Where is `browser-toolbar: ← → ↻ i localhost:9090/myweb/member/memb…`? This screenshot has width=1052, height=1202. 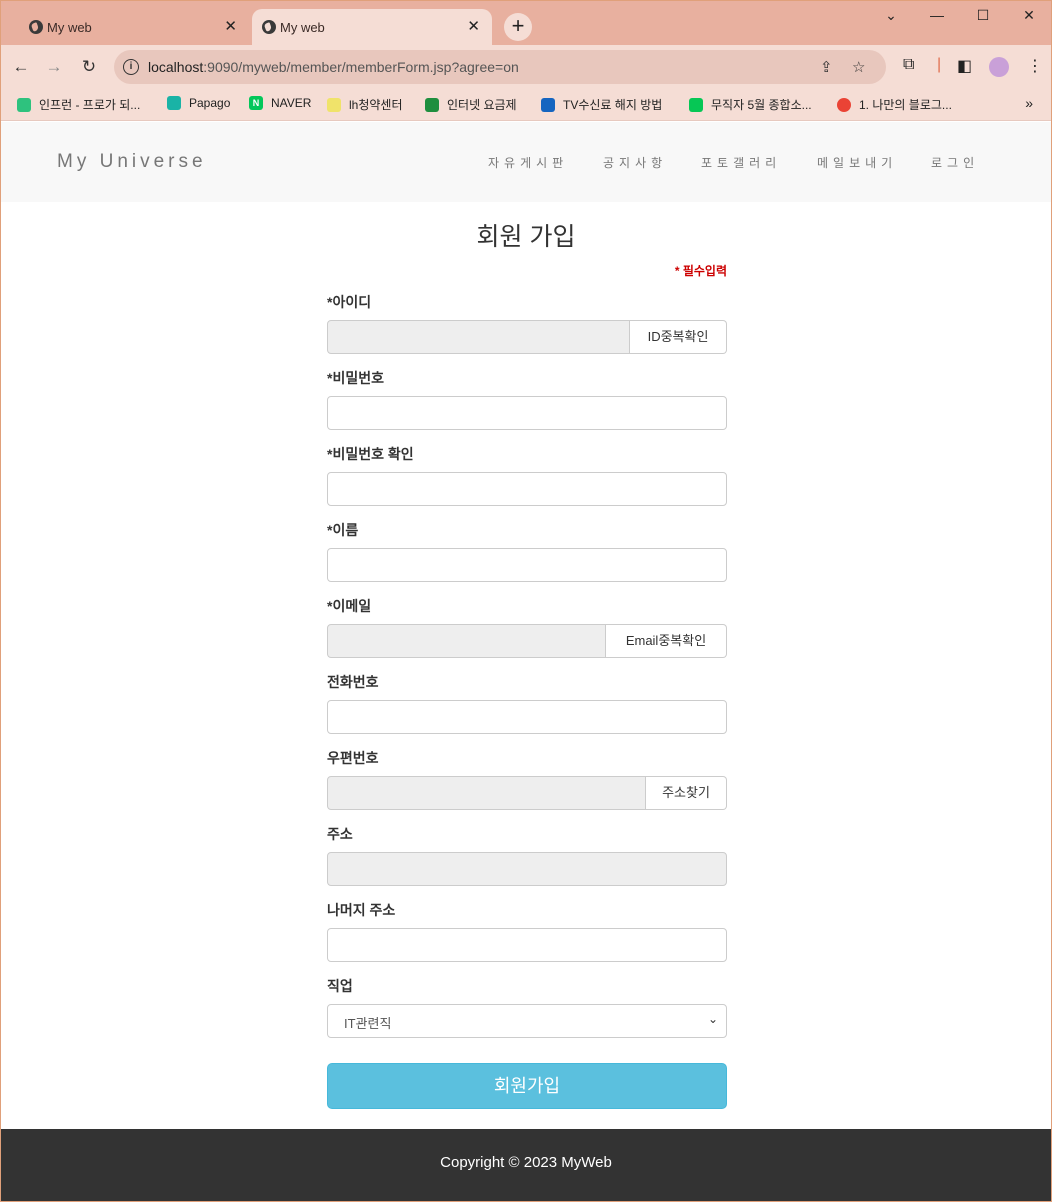
browser-toolbar: ← → ↻ i localhost:9090/myweb/member/memb… is located at coordinates (526, 67).